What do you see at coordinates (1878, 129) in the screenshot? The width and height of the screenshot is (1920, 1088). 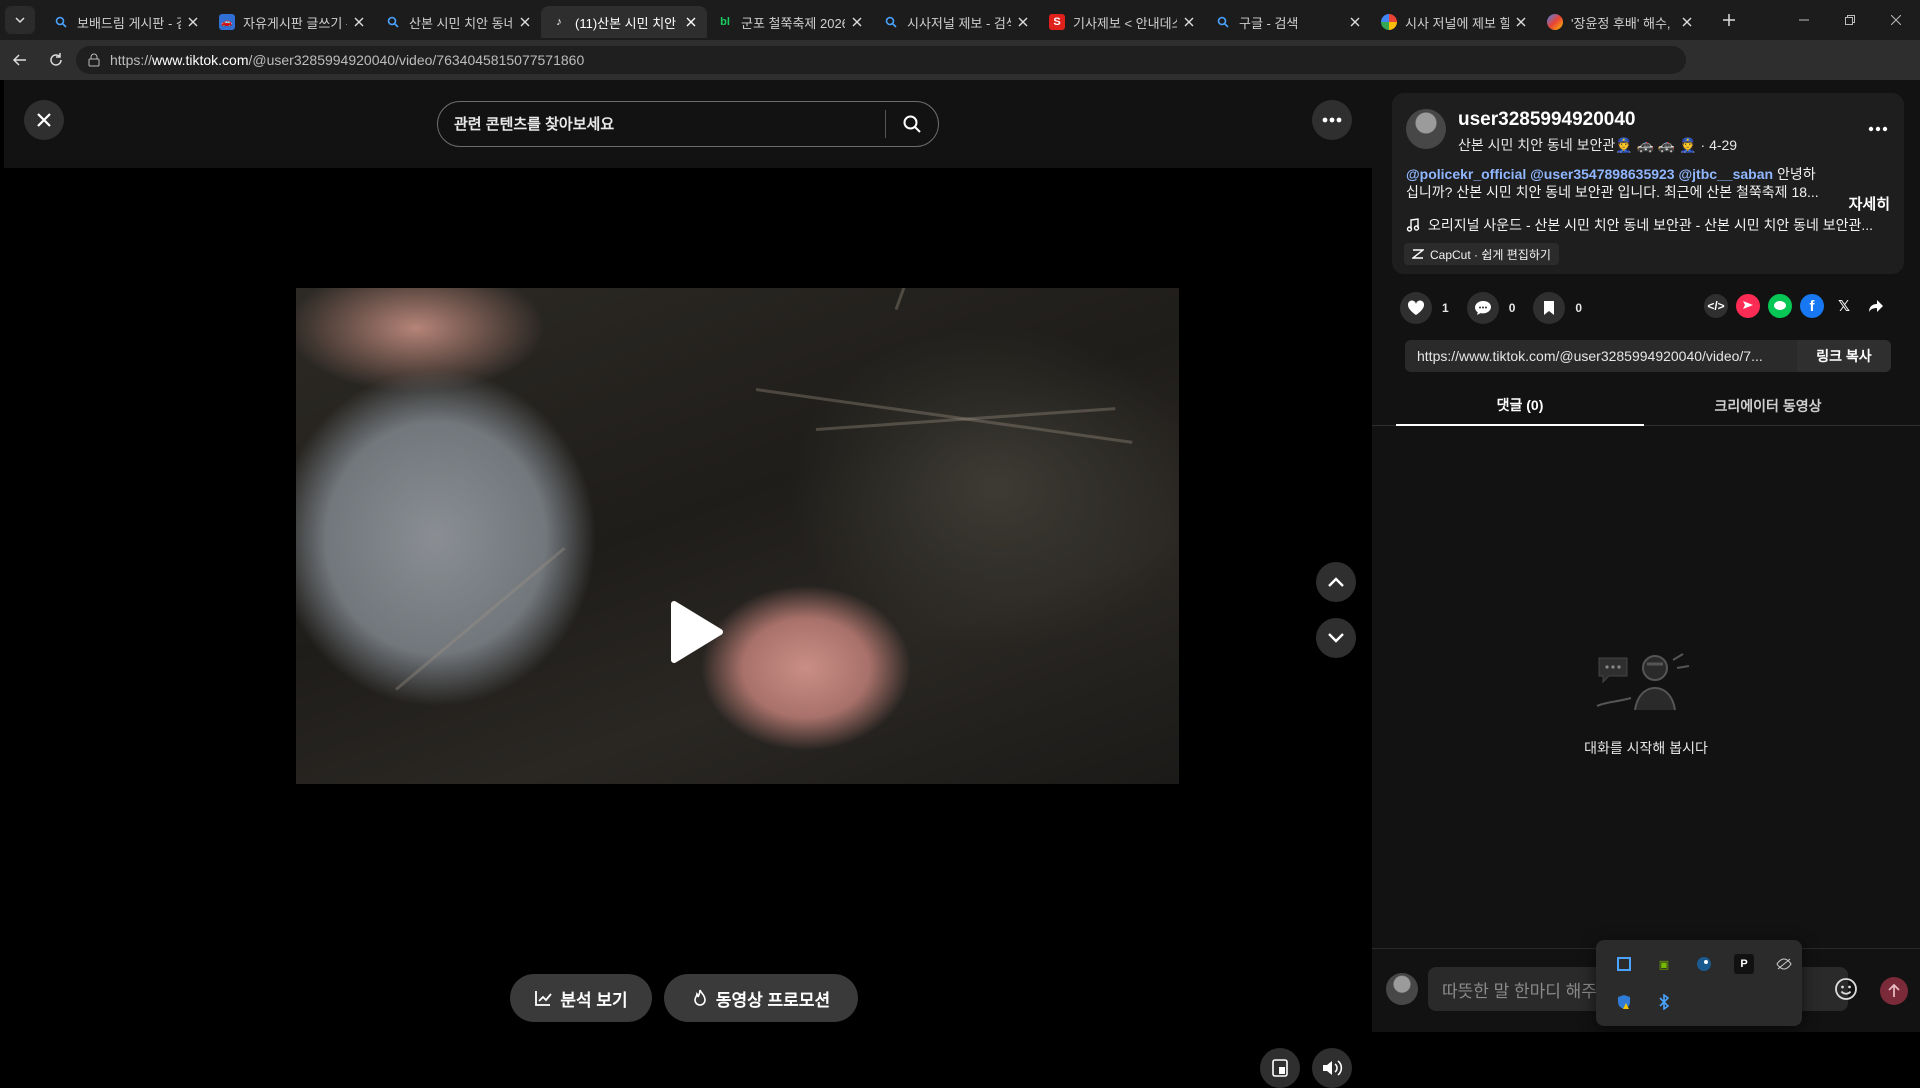 I see `post-more-button` at bounding box center [1878, 129].